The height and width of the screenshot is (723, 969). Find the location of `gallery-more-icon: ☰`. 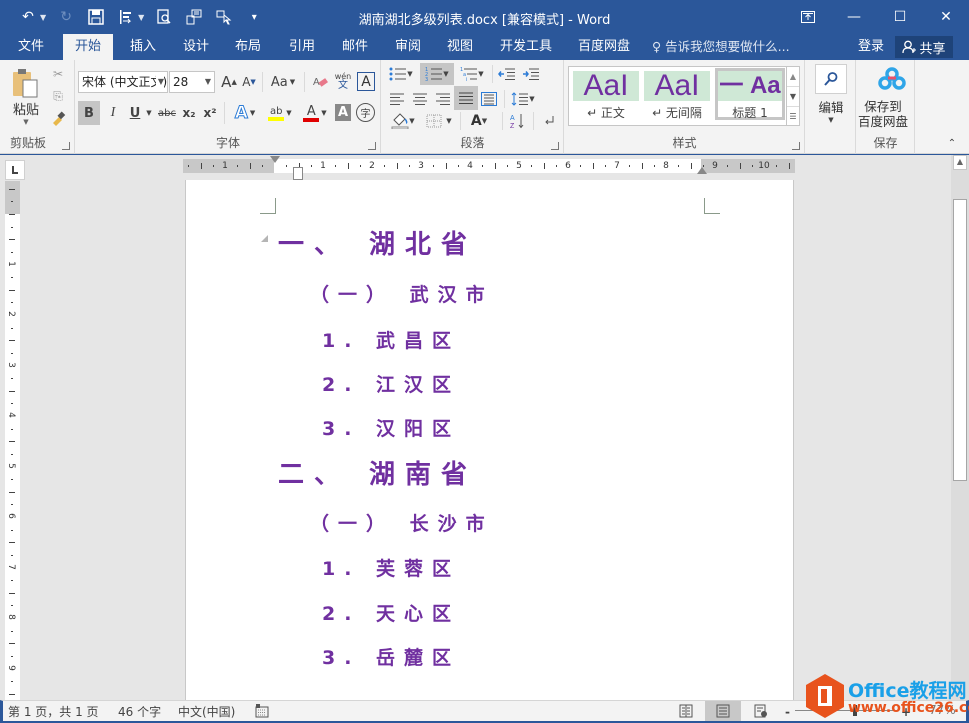

gallery-more-icon: ☰ is located at coordinates (793, 117).